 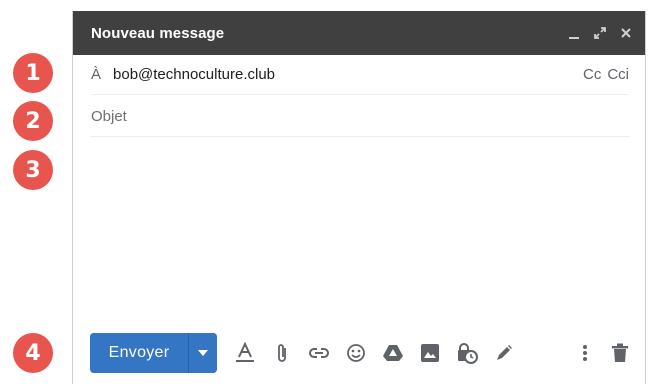 I want to click on callout-badge-1: 1, so click(x=33, y=73).